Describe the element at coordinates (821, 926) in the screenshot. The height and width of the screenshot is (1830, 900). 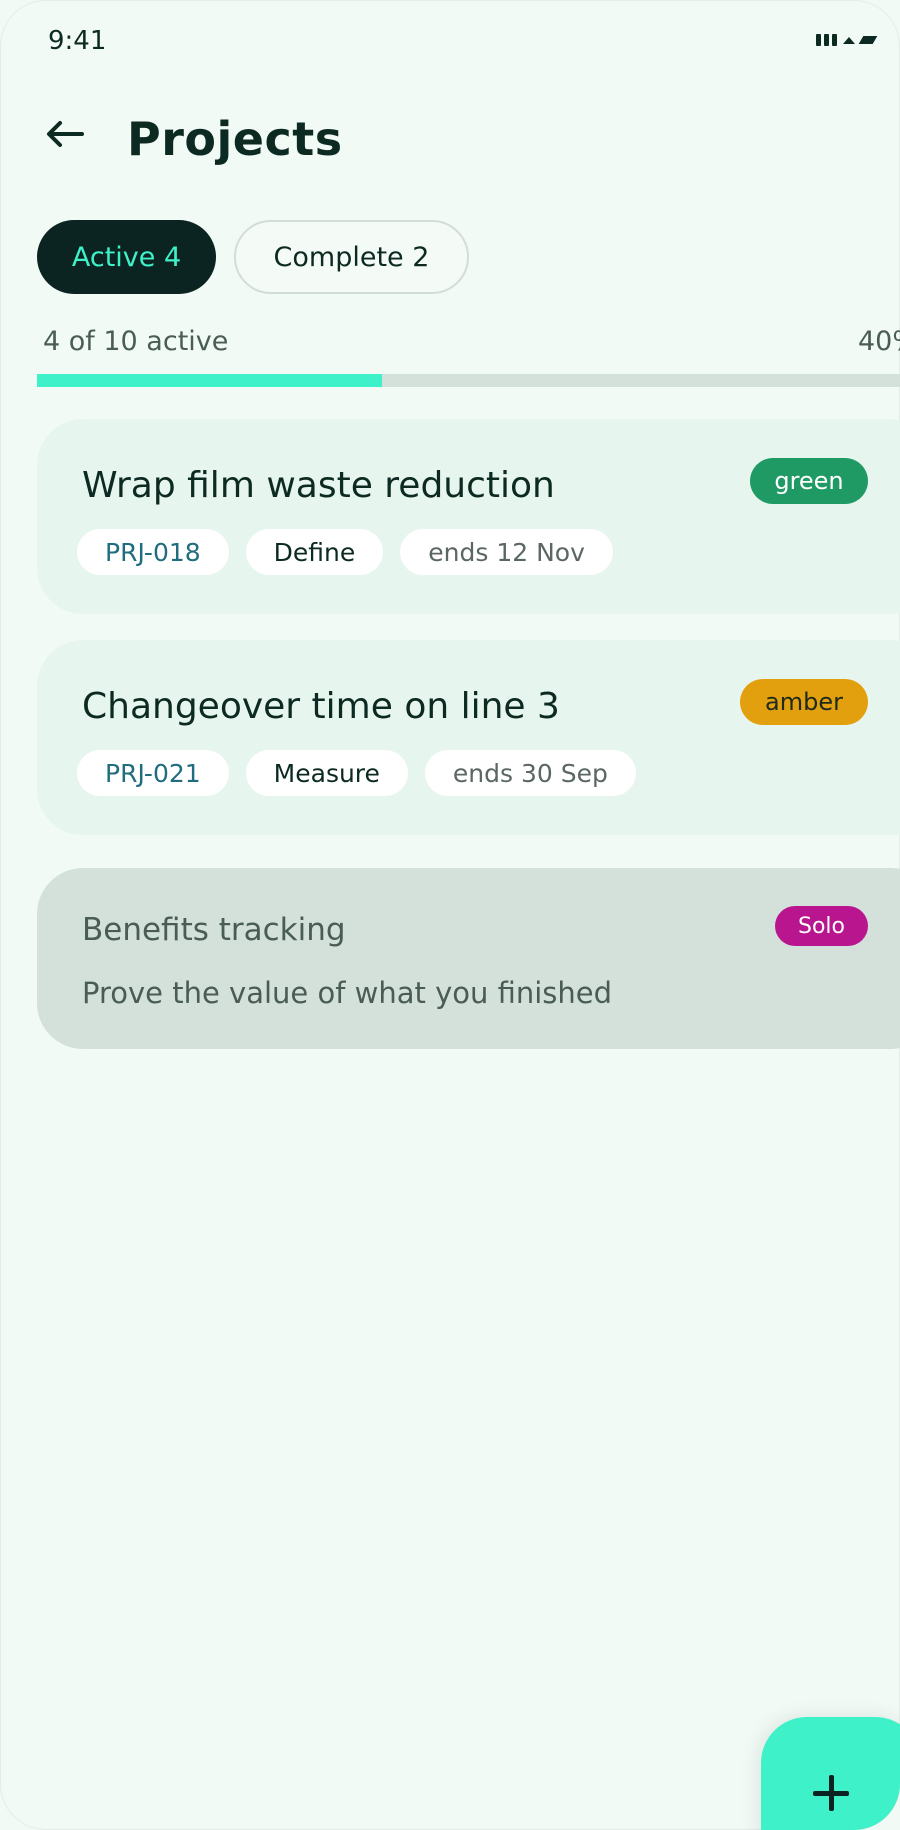
I see `solo-badge: Solo` at that location.